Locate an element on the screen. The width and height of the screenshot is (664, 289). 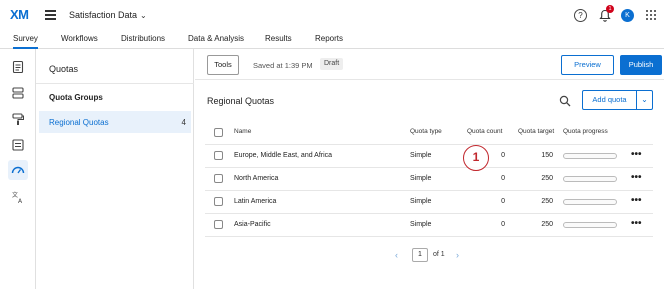
notification-badge: 1 is located at coordinates (610, 9).